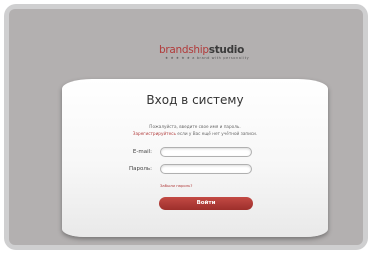 This screenshot has height=254, width=372. What do you see at coordinates (154, 133) in the screenshot?
I see `register-link: Зарегистрируйтесь` at bounding box center [154, 133].